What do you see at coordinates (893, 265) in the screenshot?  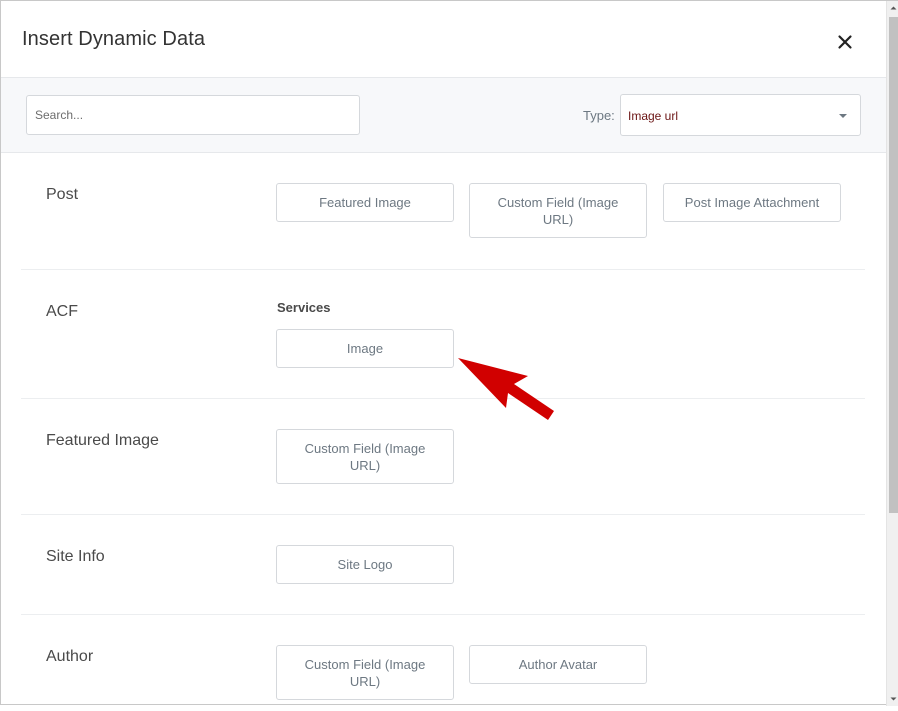 I see `scroll-thumb` at bounding box center [893, 265].